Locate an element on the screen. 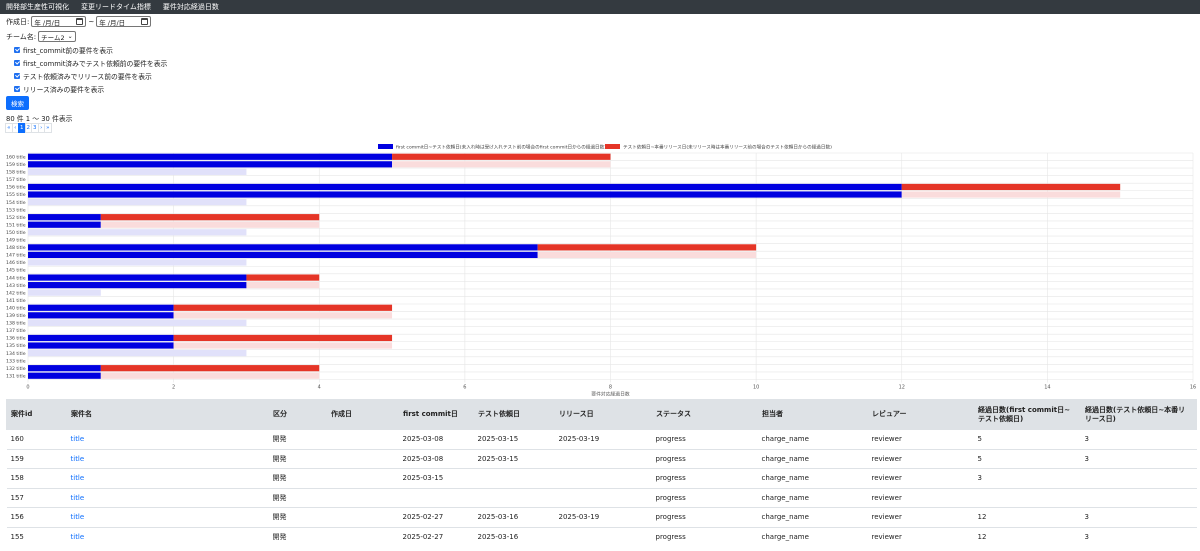  table-cell: 2025-03-08 is located at coordinates (436, 458).